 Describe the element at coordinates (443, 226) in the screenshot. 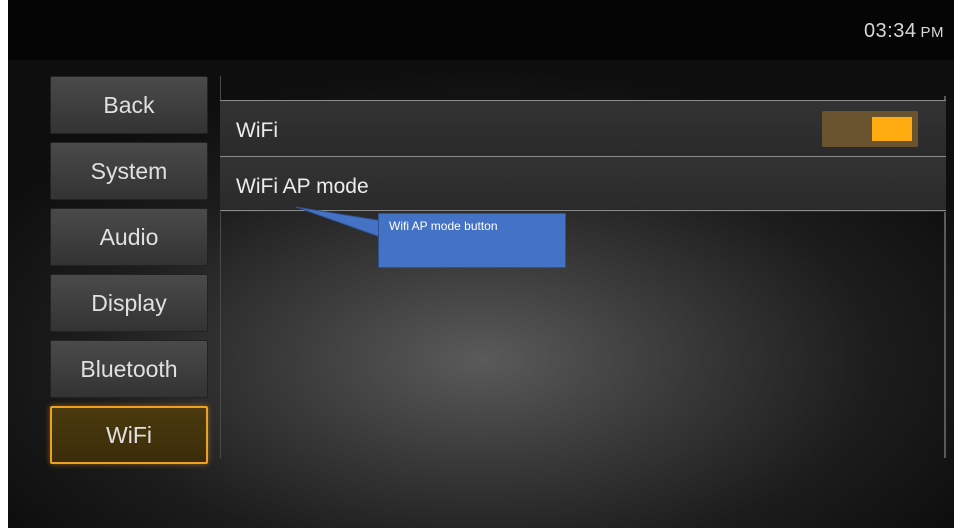

I see `annotation-text: Wifi AP mode button` at that location.